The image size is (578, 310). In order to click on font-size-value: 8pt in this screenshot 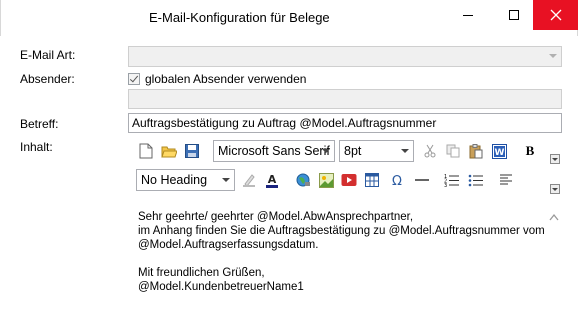, I will do `click(353, 151)`.